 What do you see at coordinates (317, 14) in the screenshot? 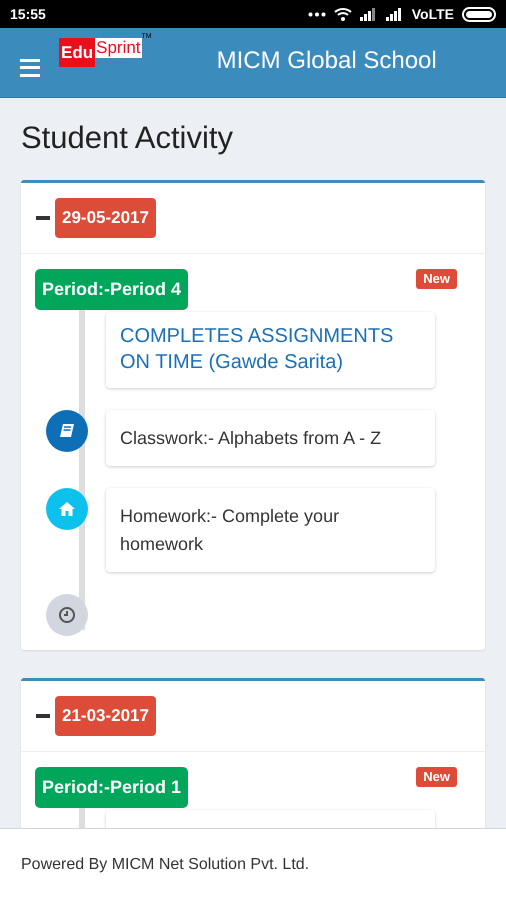
I see `more-icon` at bounding box center [317, 14].